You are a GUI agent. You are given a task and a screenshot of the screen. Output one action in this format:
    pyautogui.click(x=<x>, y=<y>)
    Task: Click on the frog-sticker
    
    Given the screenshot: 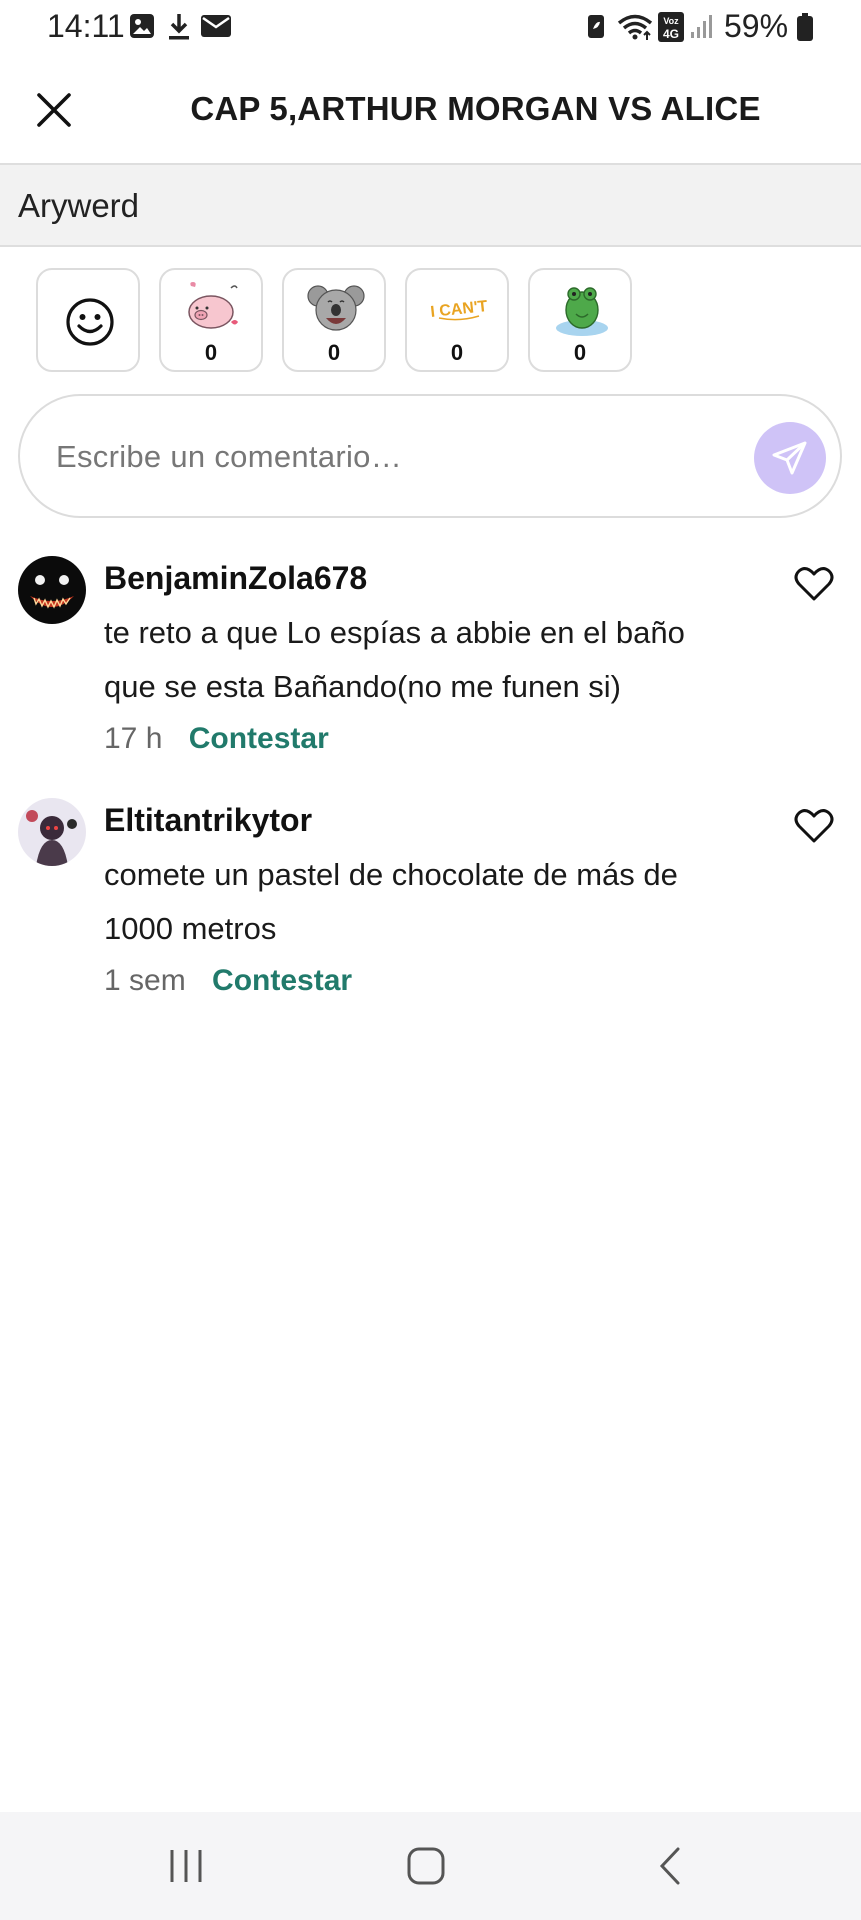 What is the action you would take?
    pyautogui.click(x=582, y=311)
    